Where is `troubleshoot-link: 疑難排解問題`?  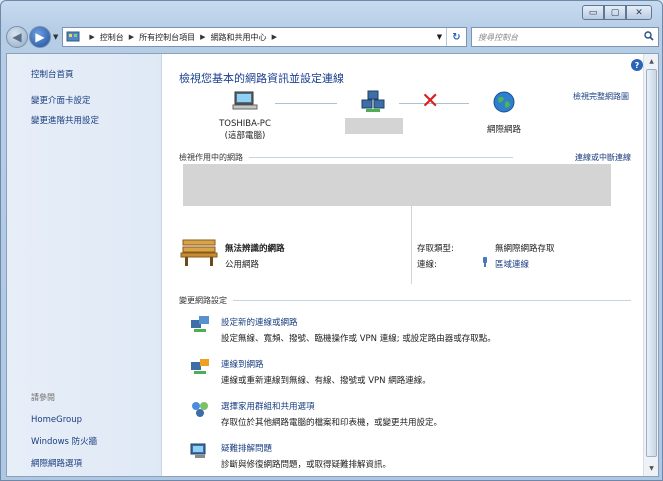
troubleshoot-link: 疑難排解問題 is located at coordinates (246, 448).